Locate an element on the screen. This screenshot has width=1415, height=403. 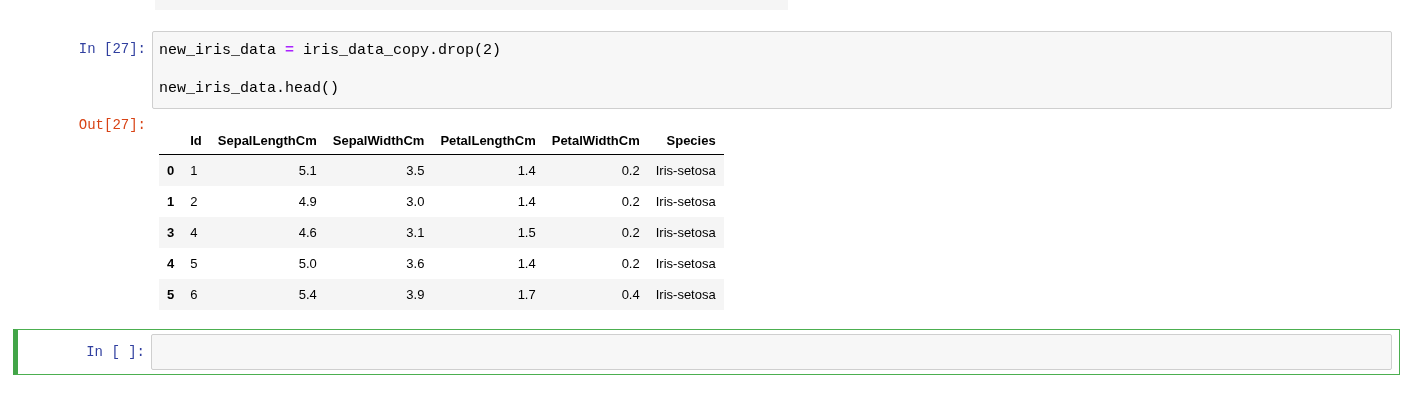
table-cell: 3.6 is located at coordinates (378, 263).